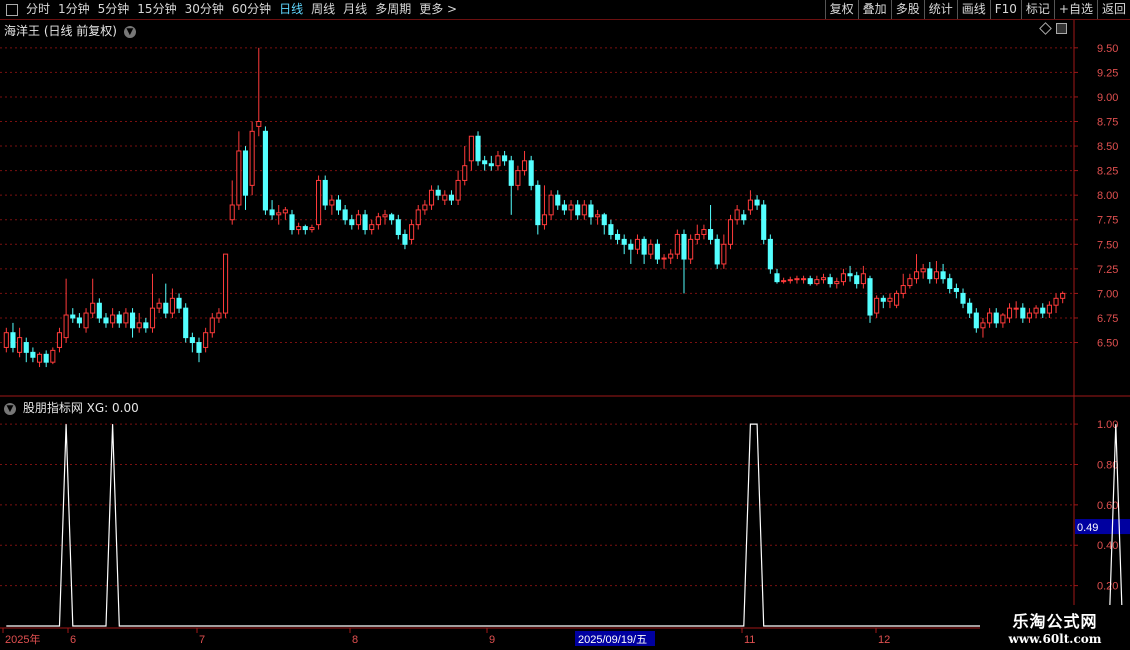 This screenshot has width=1130, height=650. I want to click on toolbar-button: 返回, so click(1113, 9).